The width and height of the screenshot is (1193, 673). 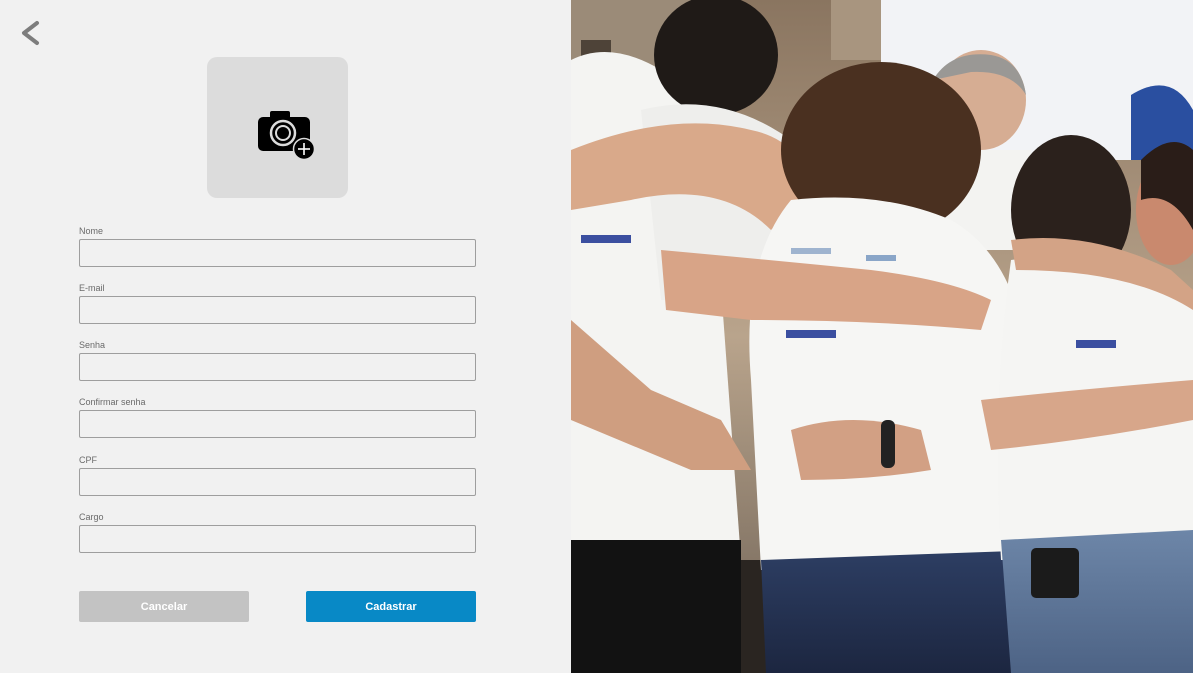 I want to click on password-label: Senha, so click(x=92, y=345).